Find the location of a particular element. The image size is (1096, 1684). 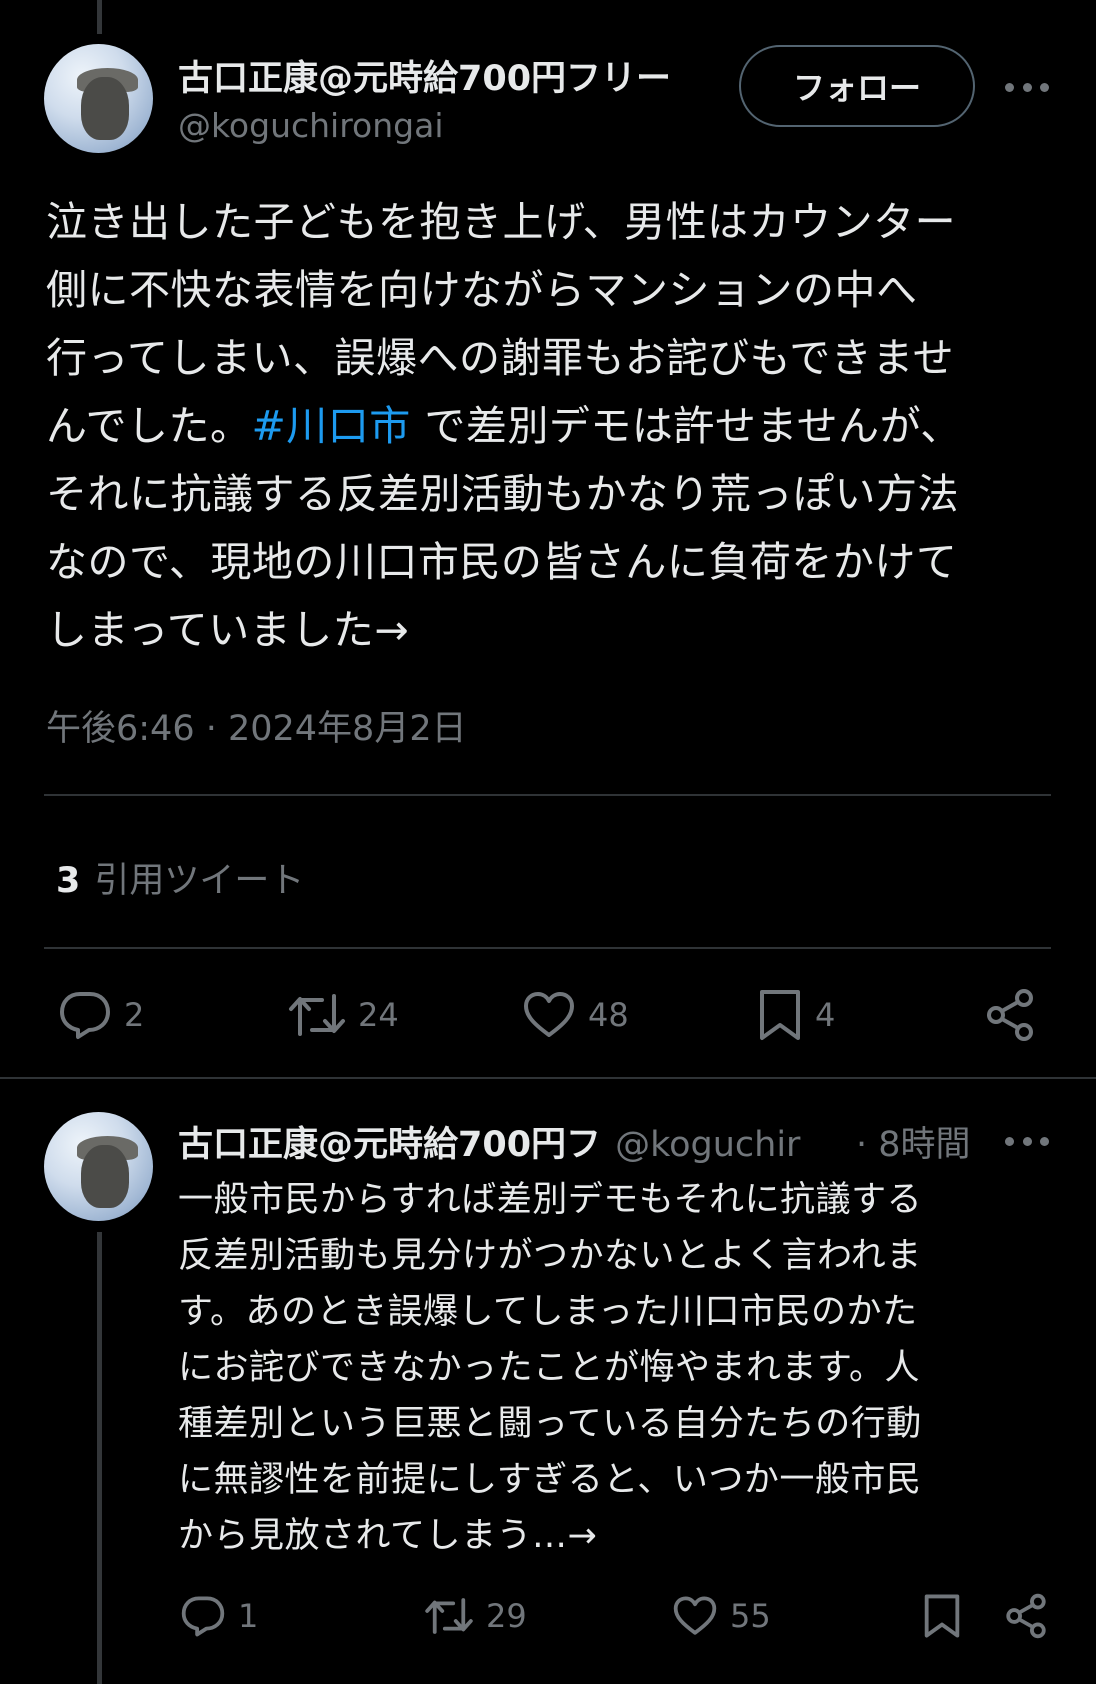

section-divider is located at coordinates (548, 1078).